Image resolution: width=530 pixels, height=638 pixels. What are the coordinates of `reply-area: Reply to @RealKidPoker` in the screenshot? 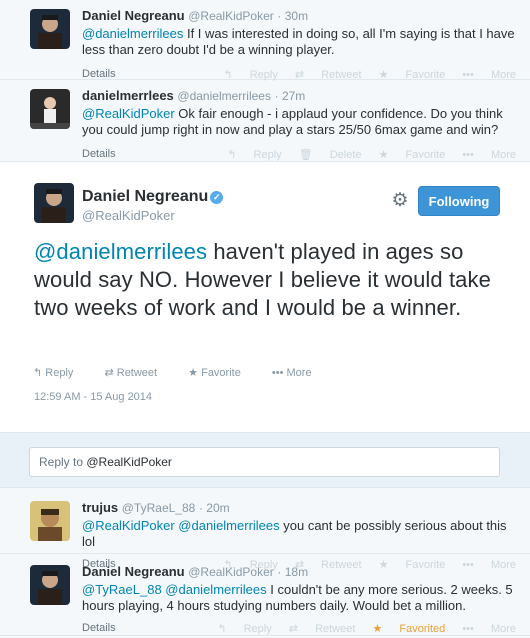 It's located at (265, 460).